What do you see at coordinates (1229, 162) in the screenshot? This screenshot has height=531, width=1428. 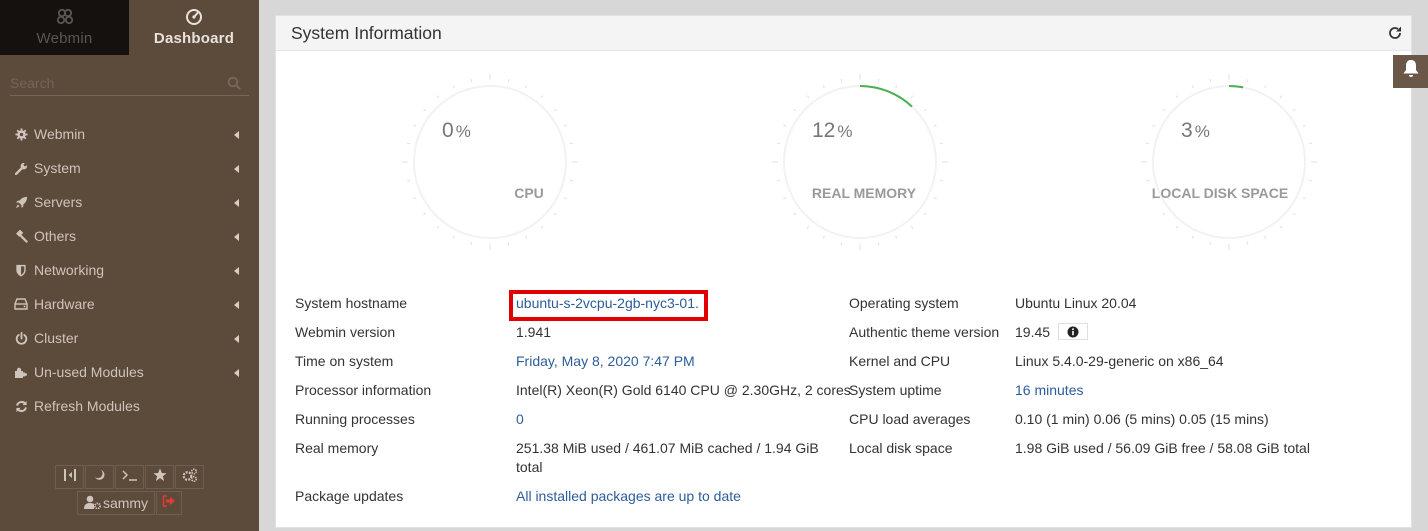 I see `local-disk-space-gauge: 3% LOCAL DISK SPACE` at bounding box center [1229, 162].